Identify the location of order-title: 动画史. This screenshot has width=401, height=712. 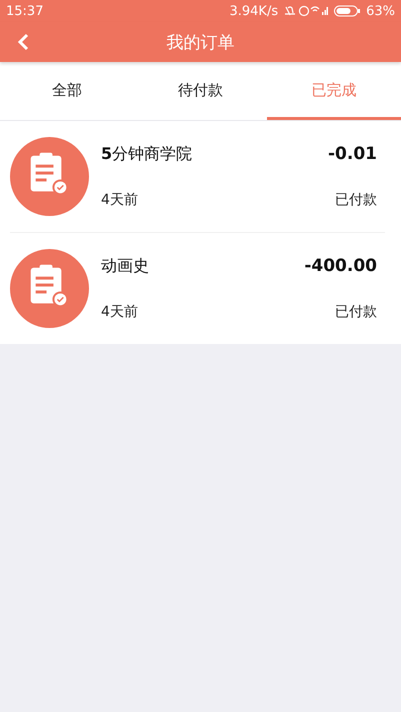
(125, 266).